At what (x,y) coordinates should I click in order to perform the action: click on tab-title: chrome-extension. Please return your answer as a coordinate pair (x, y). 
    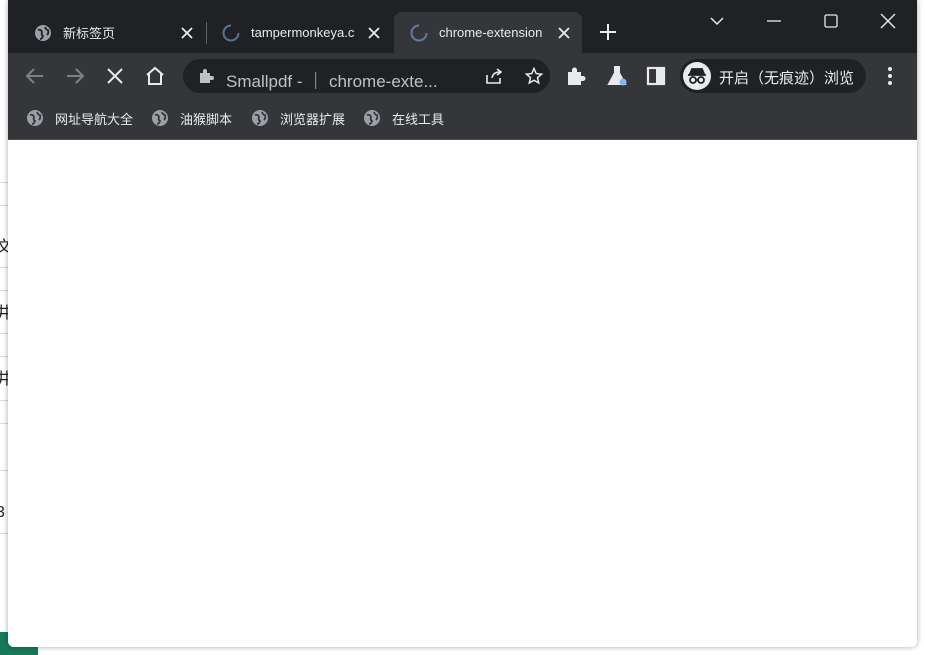
    Looking at the image, I should click on (491, 32).